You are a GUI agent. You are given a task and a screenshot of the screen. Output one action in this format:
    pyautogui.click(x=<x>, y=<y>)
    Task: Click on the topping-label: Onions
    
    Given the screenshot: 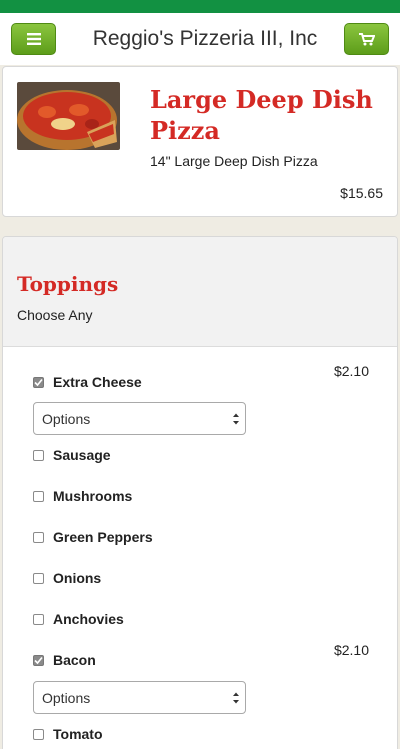 What is the action you would take?
    pyautogui.click(x=77, y=578)
    